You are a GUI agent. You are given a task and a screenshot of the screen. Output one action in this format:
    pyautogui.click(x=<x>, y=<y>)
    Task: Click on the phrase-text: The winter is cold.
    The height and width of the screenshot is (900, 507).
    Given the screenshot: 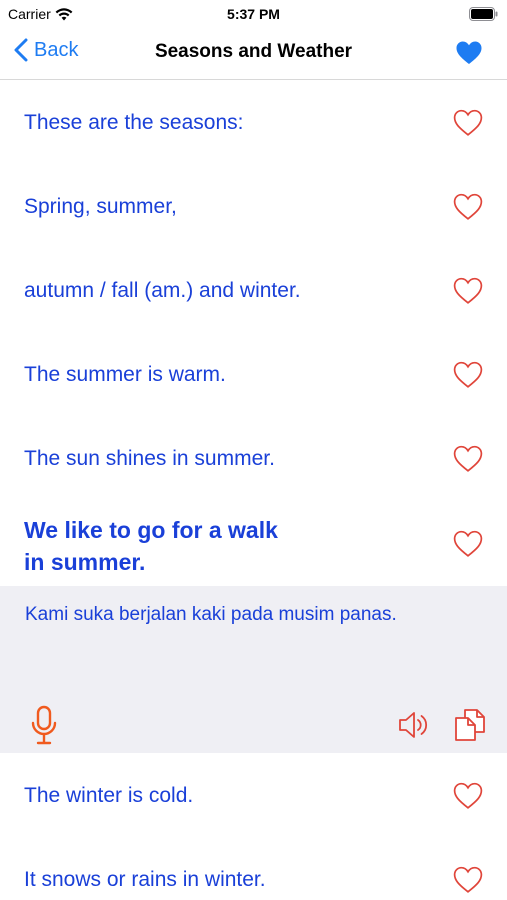 What is the action you would take?
    pyautogui.click(x=109, y=795)
    